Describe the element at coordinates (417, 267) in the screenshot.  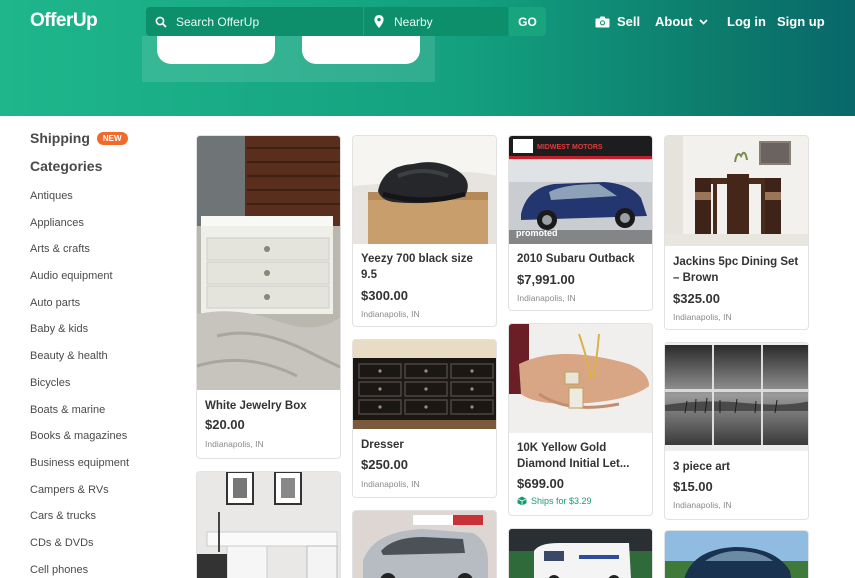
I see `listing-title: Yeezy 700 black size 9.5` at that location.